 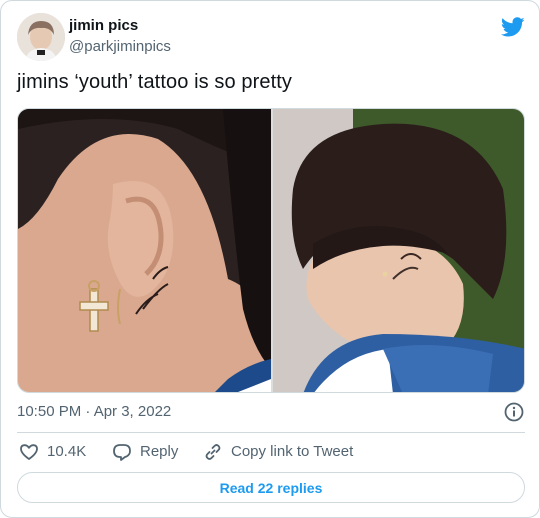 I want to click on user-handle: @parkjiminpics, so click(x=120, y=46).